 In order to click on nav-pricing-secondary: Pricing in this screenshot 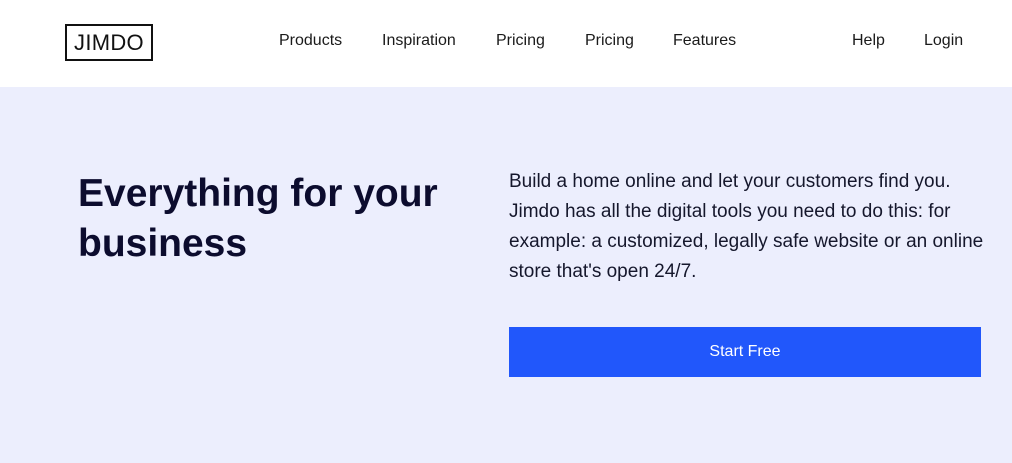, I will do `click(609, 41)`.